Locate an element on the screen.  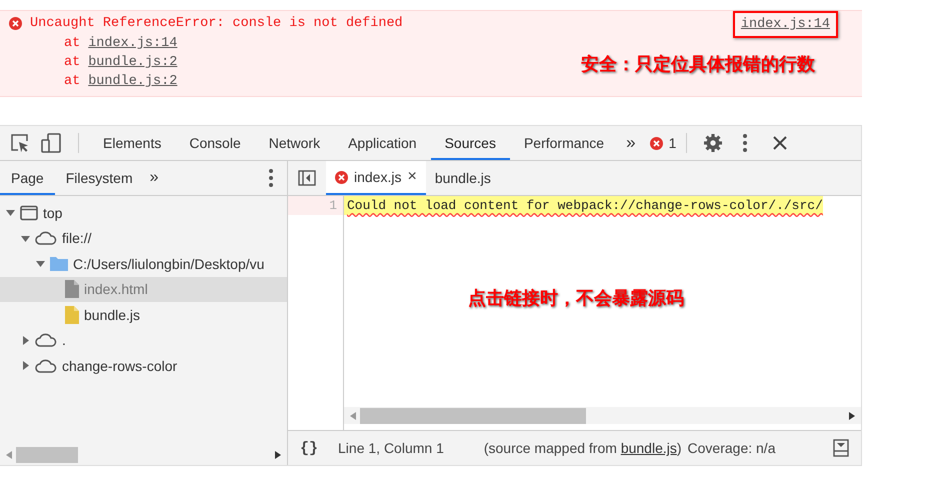
source-map-info: (source mapped from bundle.js) is located at coordinates (583, 448).